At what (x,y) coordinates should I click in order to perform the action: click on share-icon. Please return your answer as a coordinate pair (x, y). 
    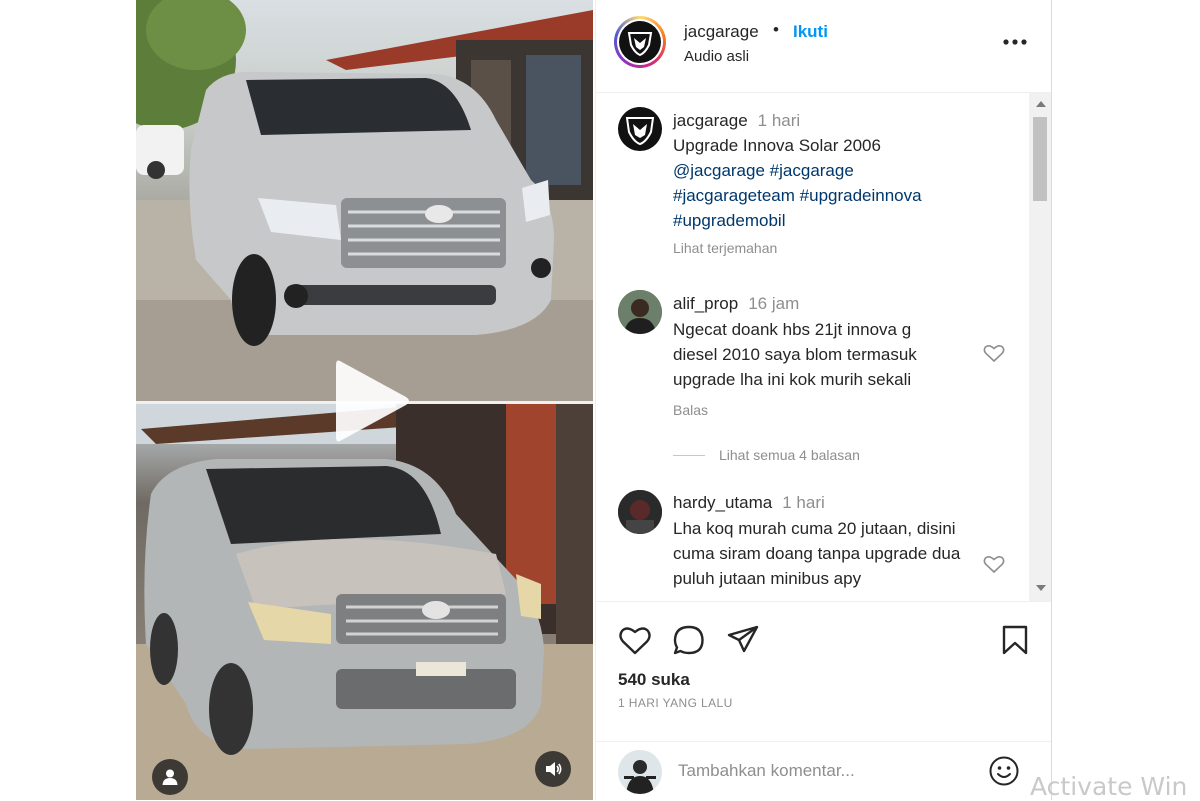
    Looking at the image, I should click on (743, 640).